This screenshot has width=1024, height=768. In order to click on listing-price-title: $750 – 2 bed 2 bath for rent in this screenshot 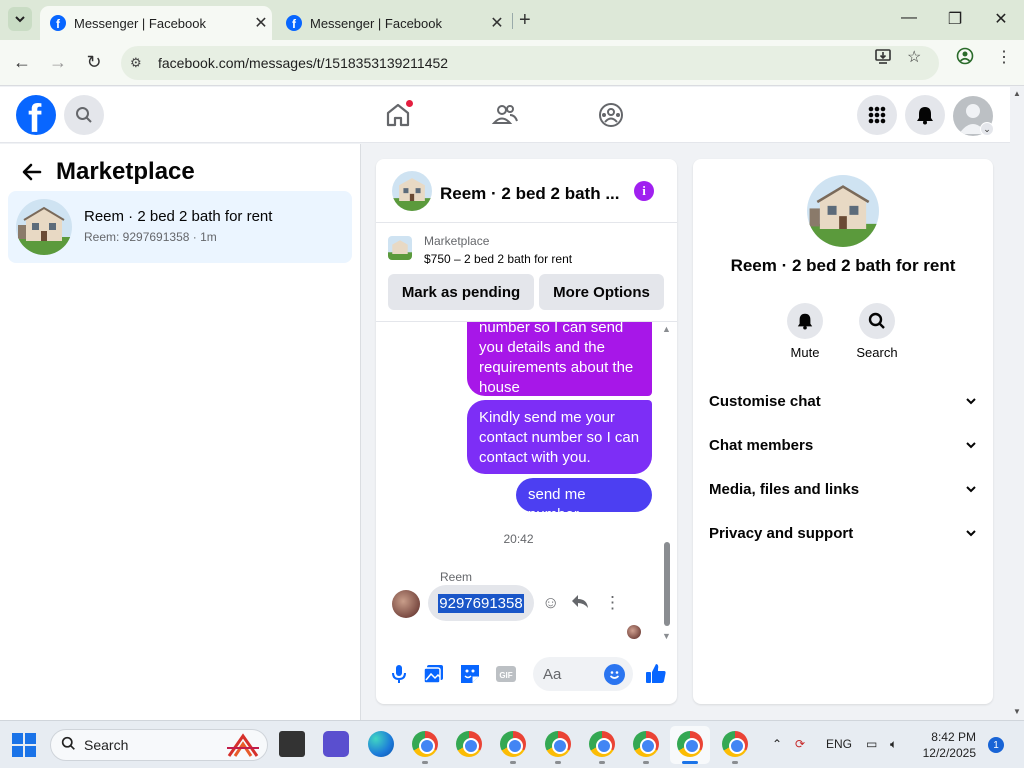, I will do `click(498, 259)`.